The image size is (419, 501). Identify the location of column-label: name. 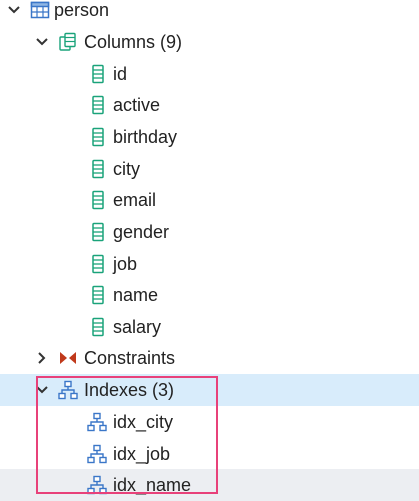
(136, 295).